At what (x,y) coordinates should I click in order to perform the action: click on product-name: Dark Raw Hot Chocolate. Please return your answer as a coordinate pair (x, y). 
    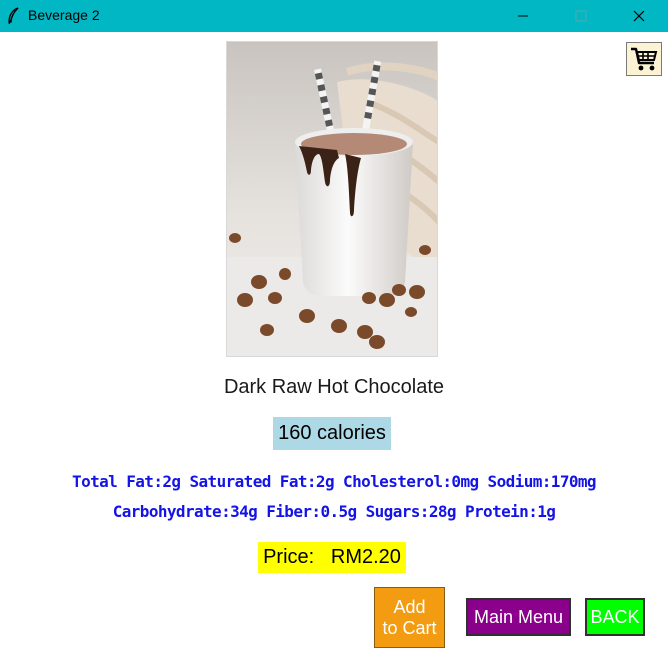
    Looking at the image, I should click on (334, 387).